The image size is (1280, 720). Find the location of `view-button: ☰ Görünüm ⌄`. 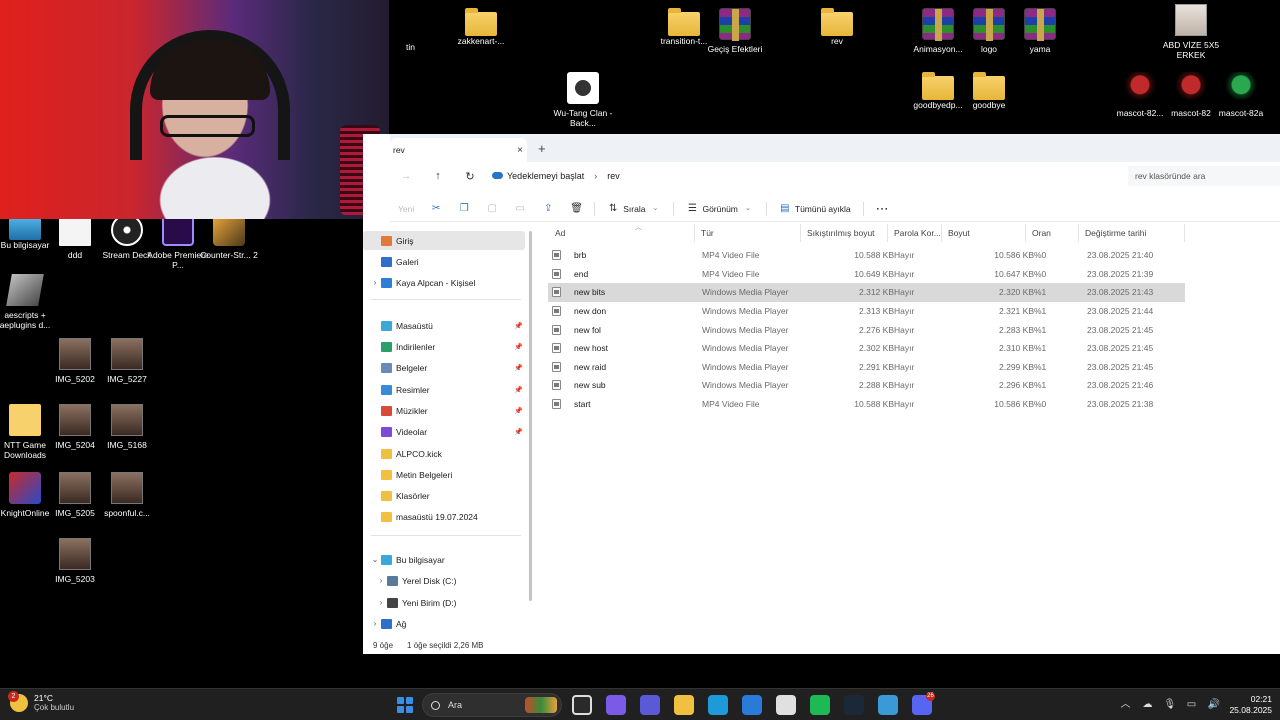

view-button: ☰ Görünüm ⌄ is located at coordinates (719, 208).